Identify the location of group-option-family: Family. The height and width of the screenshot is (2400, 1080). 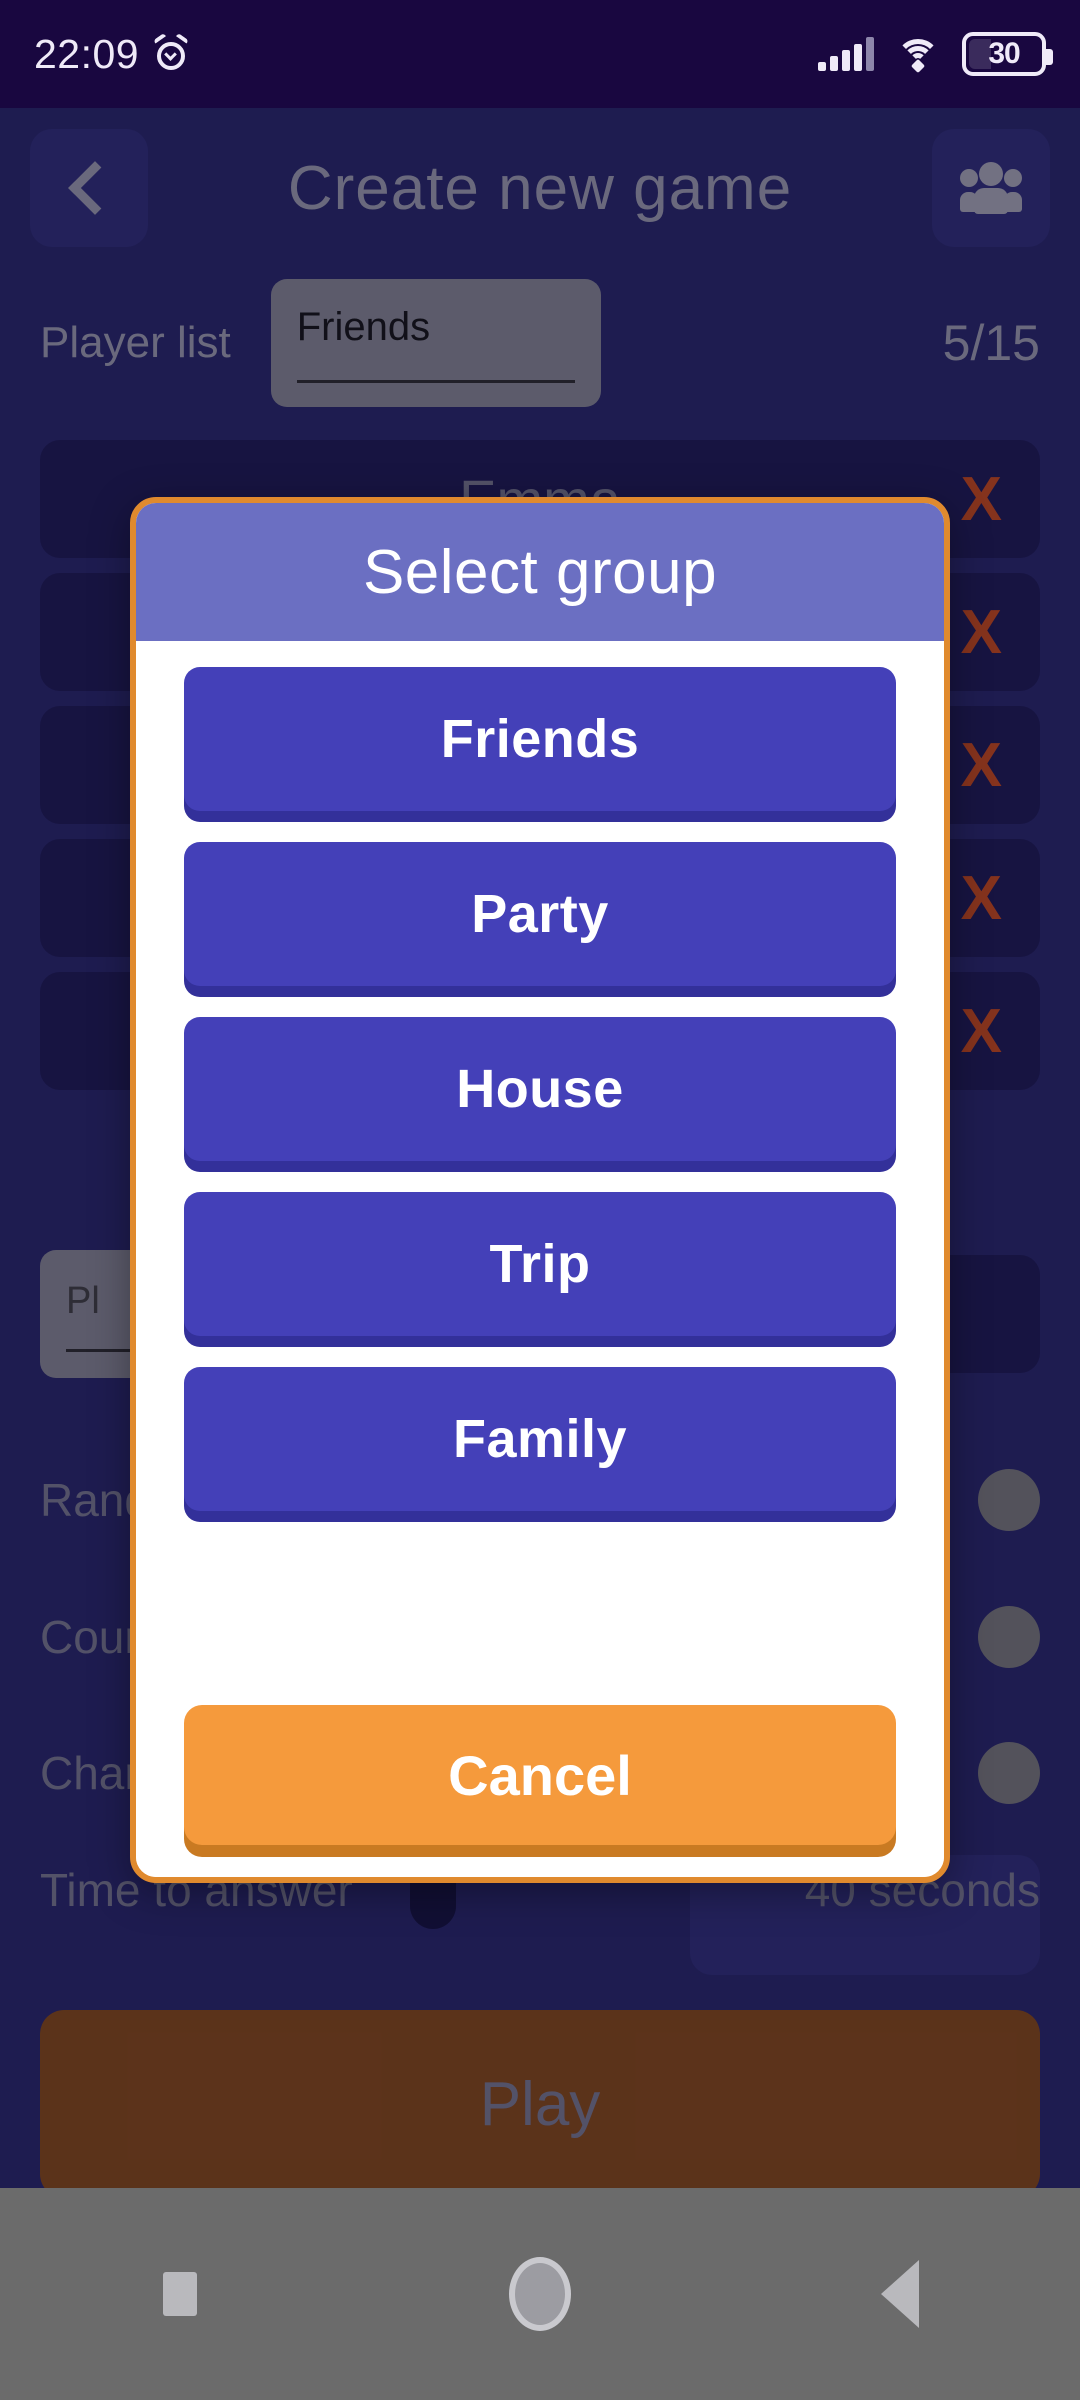
(540, 1439).